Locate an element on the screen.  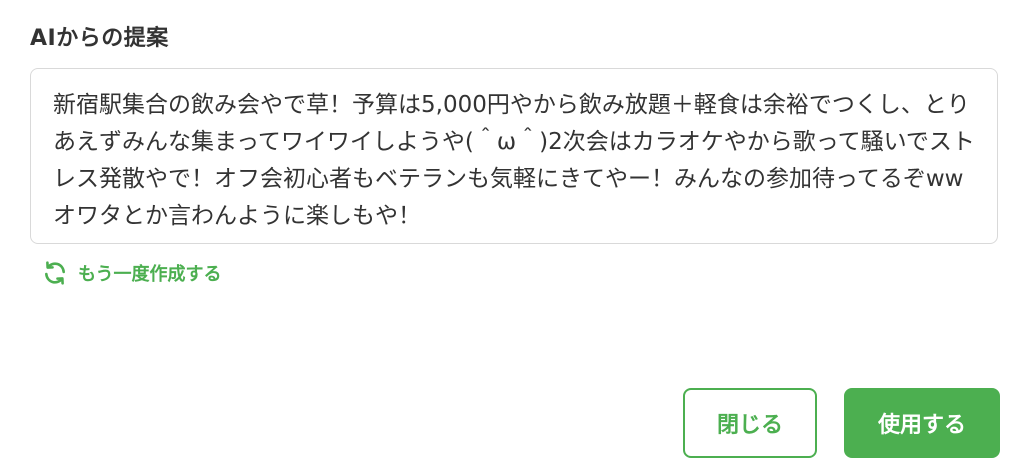
dialog-title: AIからの提案 is located at coordinates (99, 38).